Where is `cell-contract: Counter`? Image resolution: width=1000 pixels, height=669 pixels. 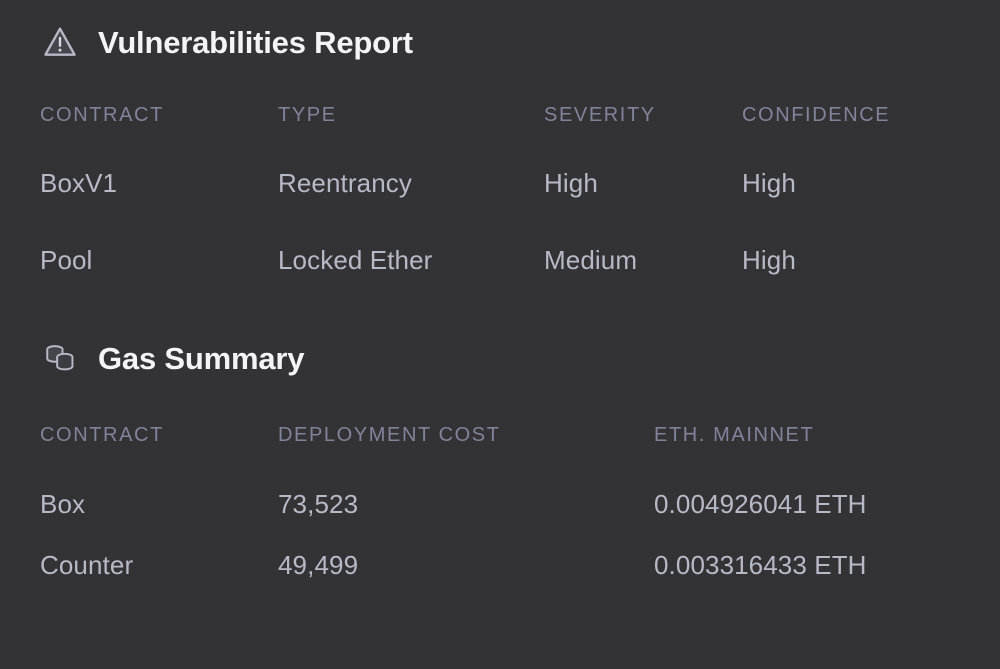
cell-contract: Counter is located at coordinates (87, 565).